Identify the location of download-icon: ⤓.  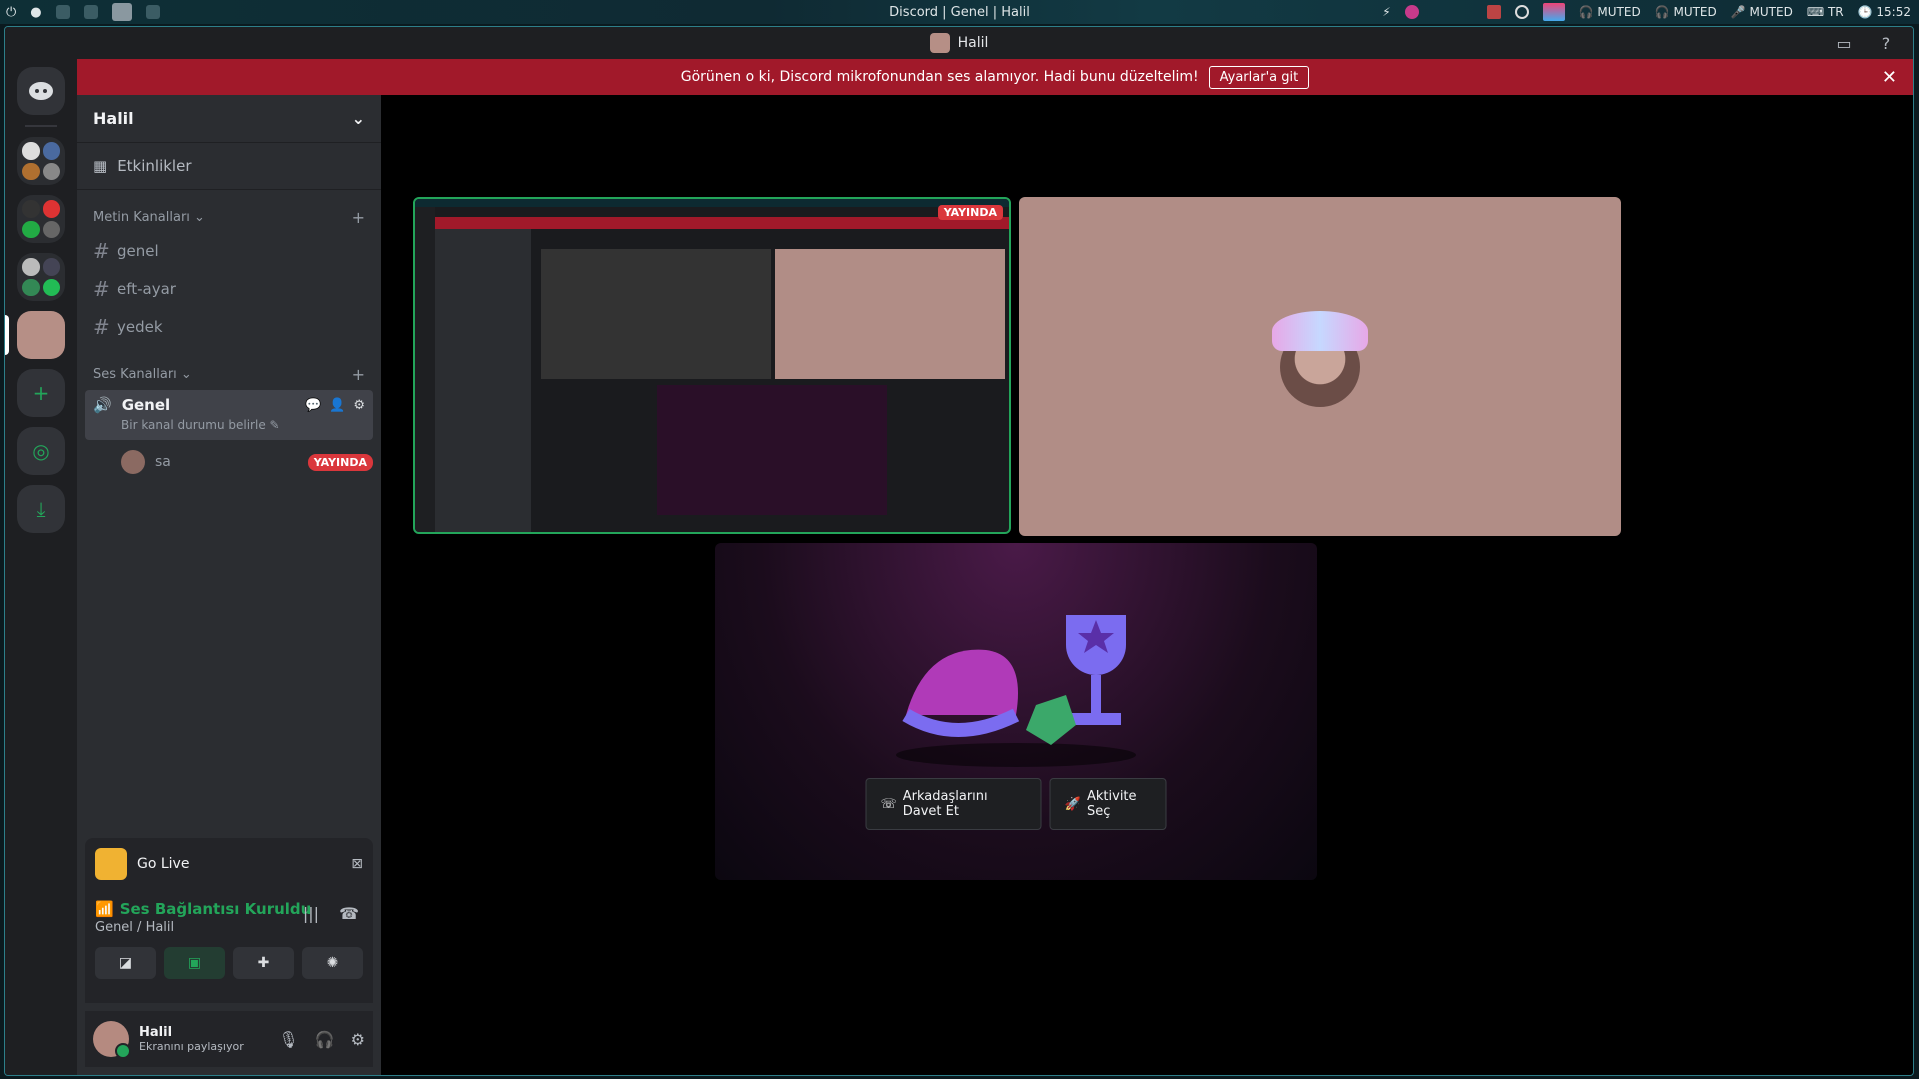
(41, 509).